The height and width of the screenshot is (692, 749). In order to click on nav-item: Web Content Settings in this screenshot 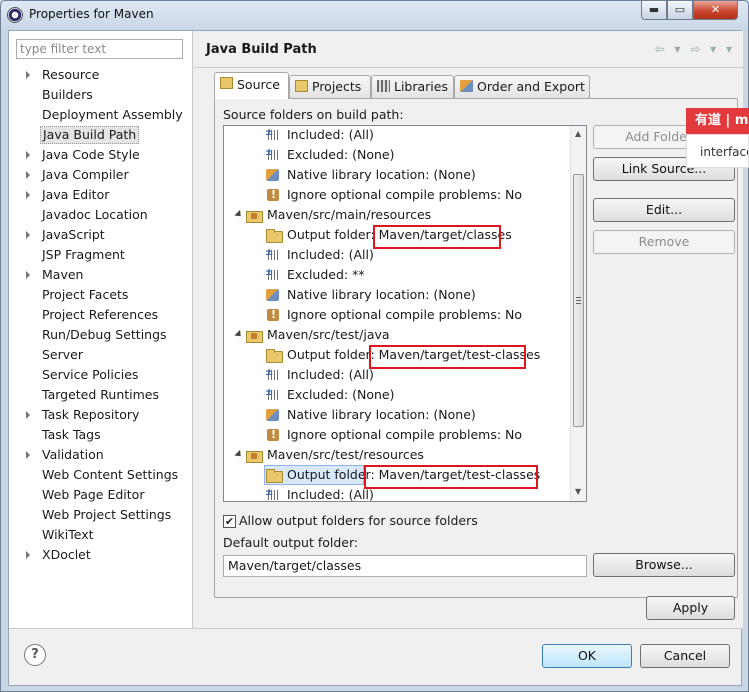, I will do `click(110, 475)`.